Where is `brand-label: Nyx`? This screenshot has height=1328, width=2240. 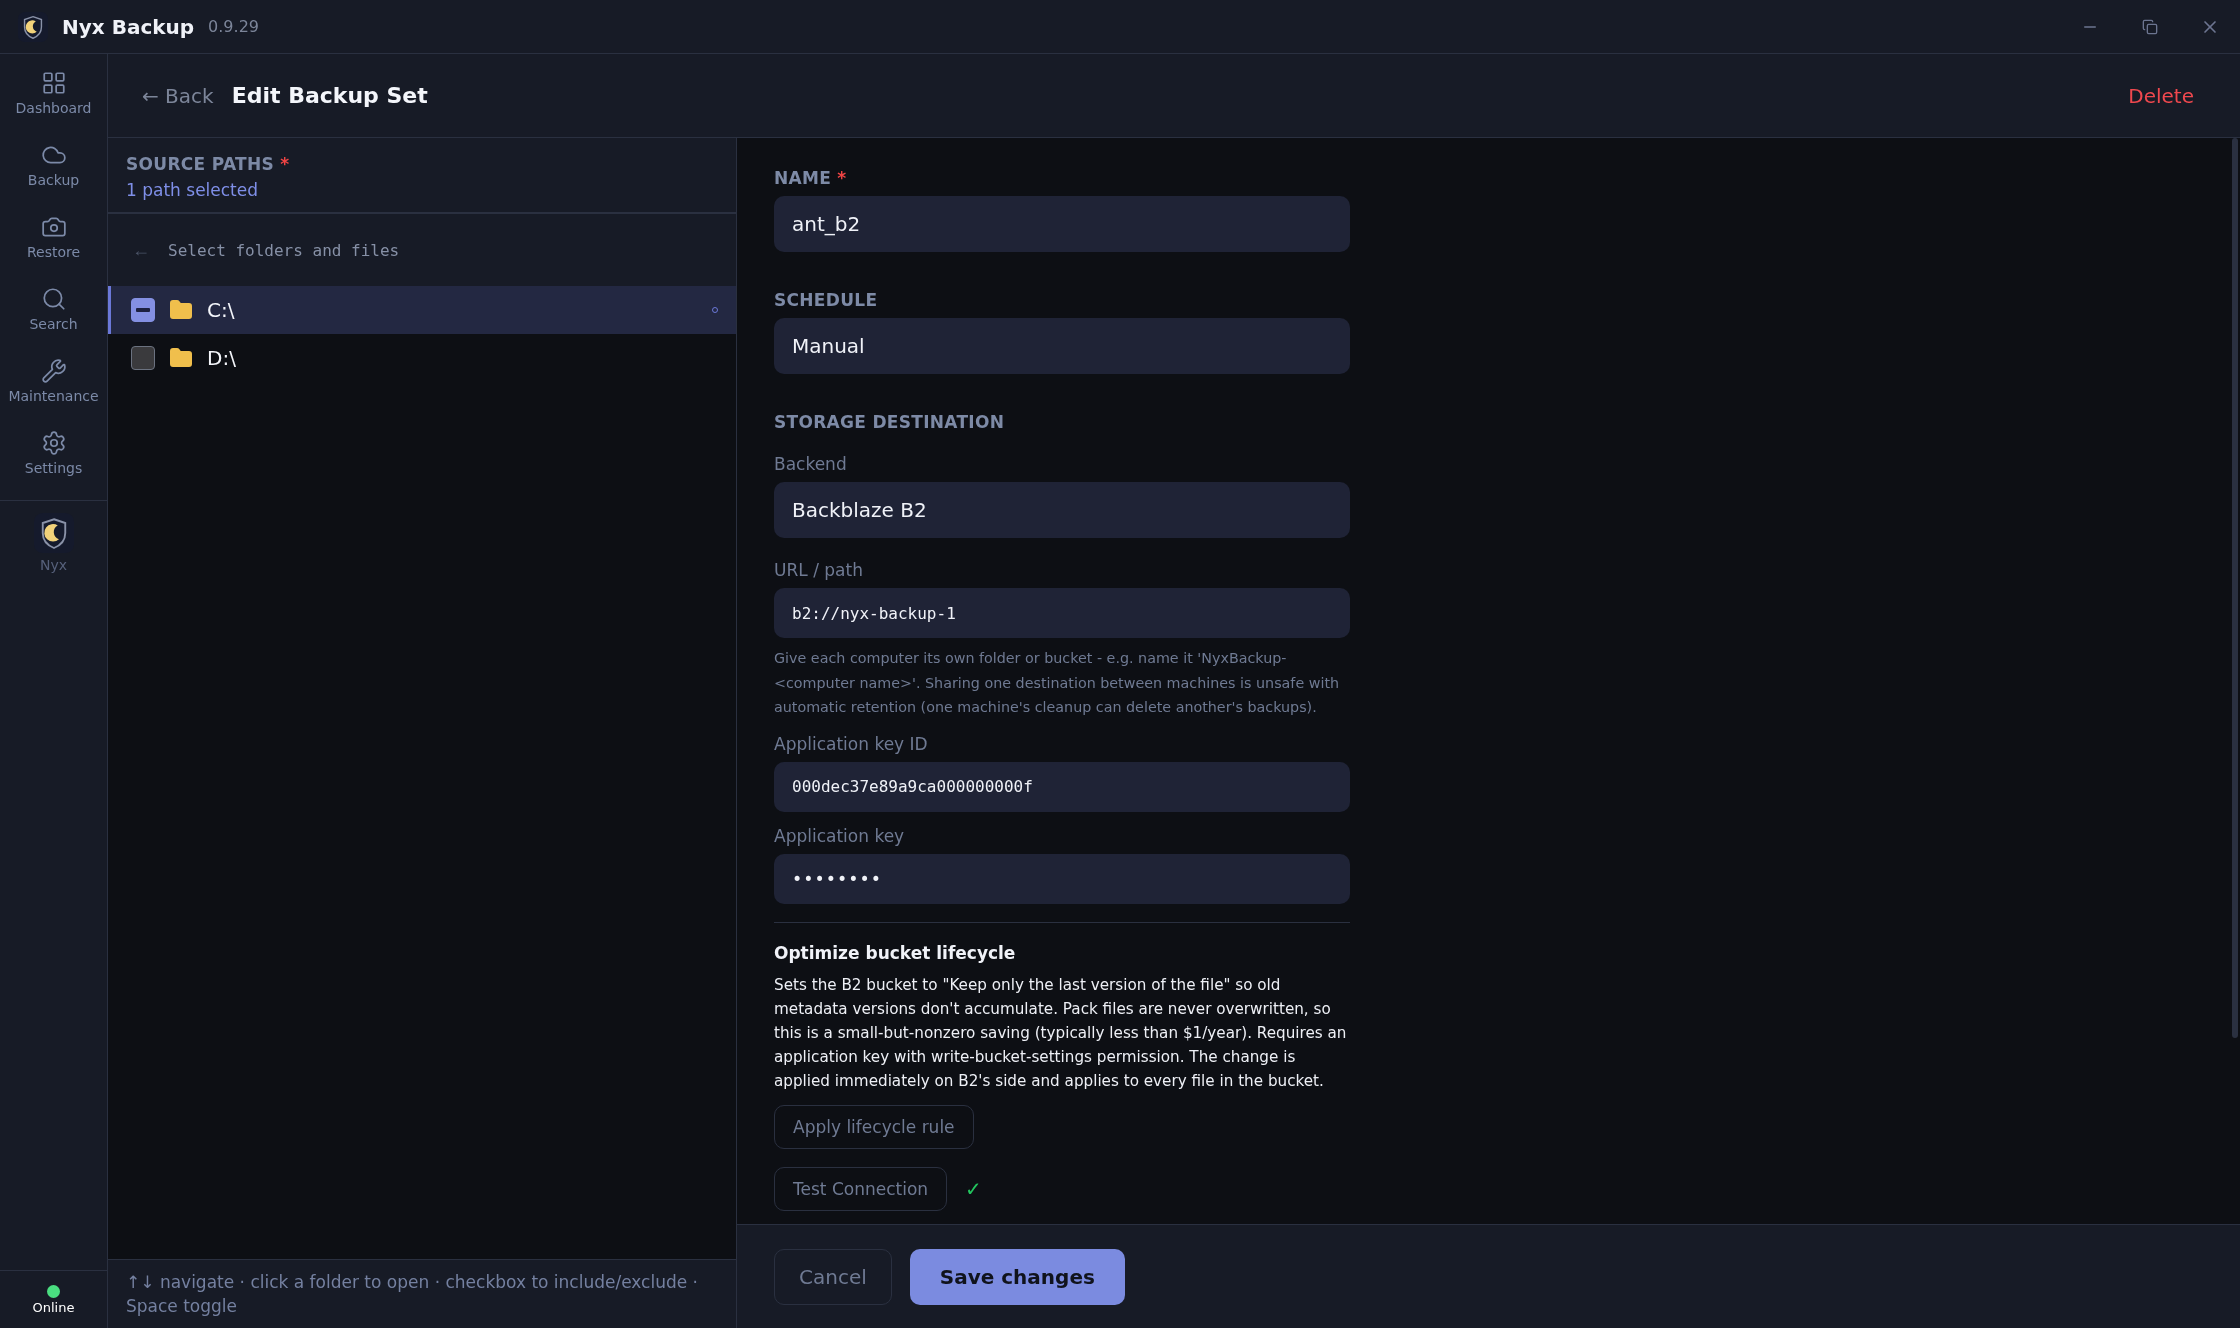 brand-label: Nyx is located at coordinates (53, 565).